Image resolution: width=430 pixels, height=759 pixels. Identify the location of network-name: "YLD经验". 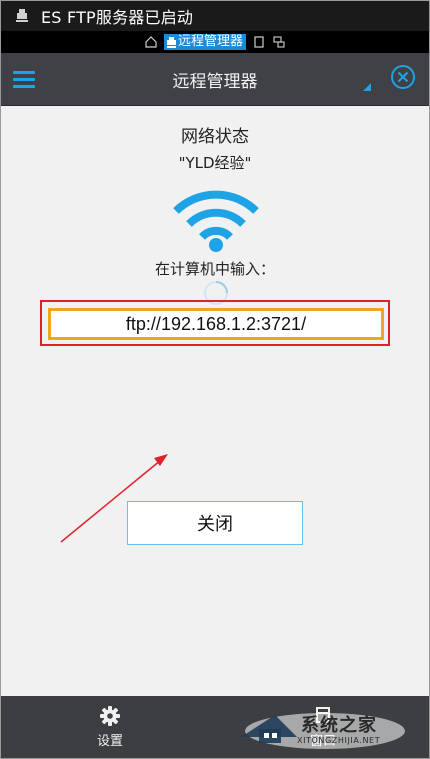
(215, 163).